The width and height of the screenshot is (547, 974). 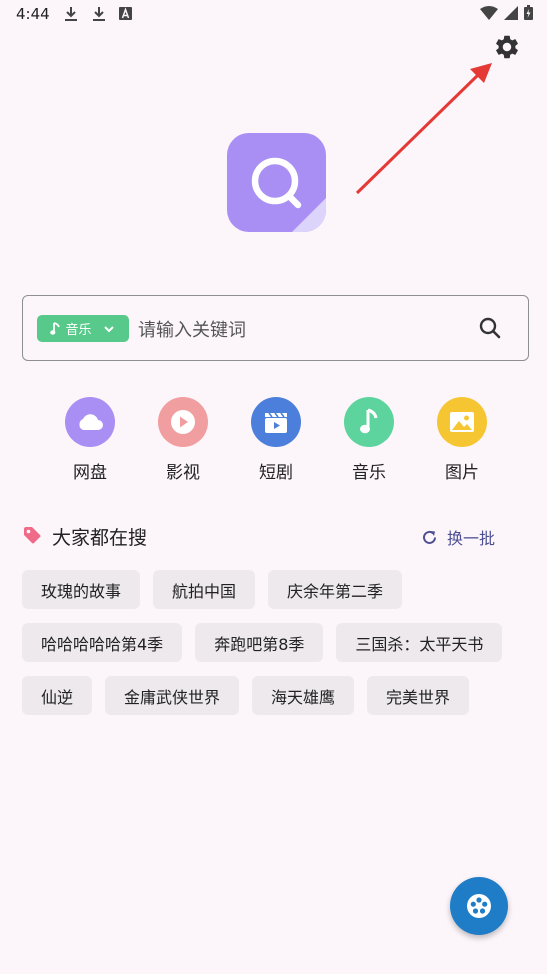 What do you see at coordinates (528, 12) in the screenshot?
I see `battery-icon` at bounding box center [528, 12].